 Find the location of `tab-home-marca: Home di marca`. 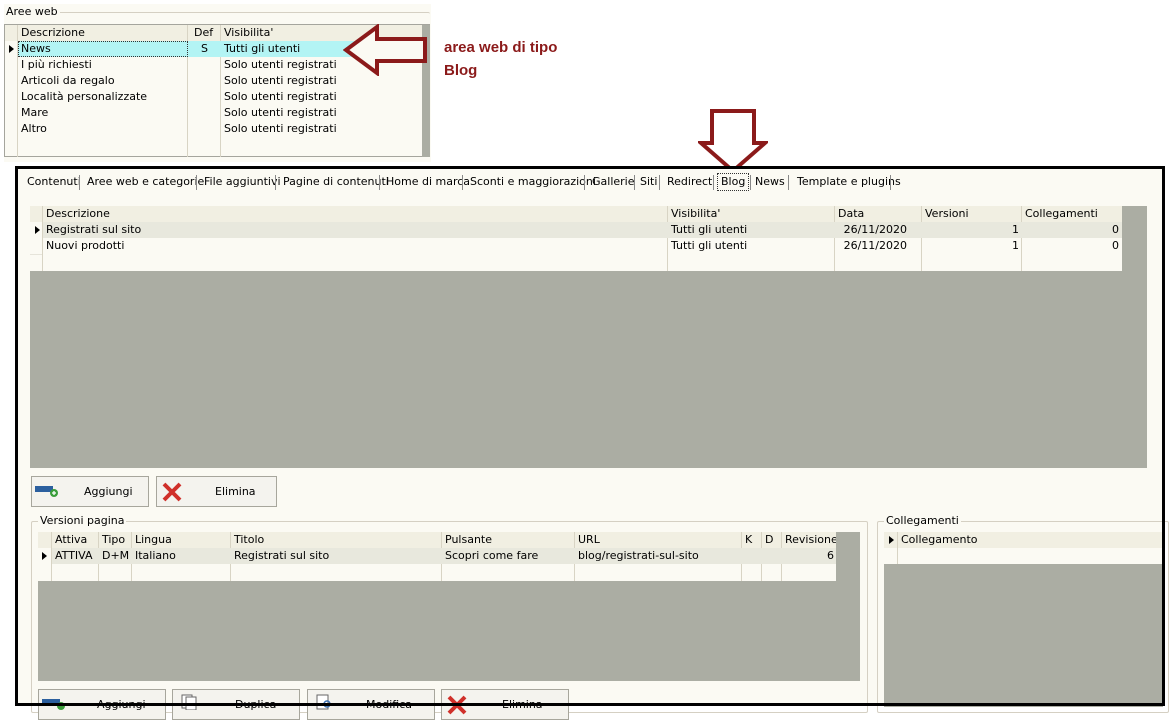

tab-home-marca: Home di marca is located at coordinates (428, 182).